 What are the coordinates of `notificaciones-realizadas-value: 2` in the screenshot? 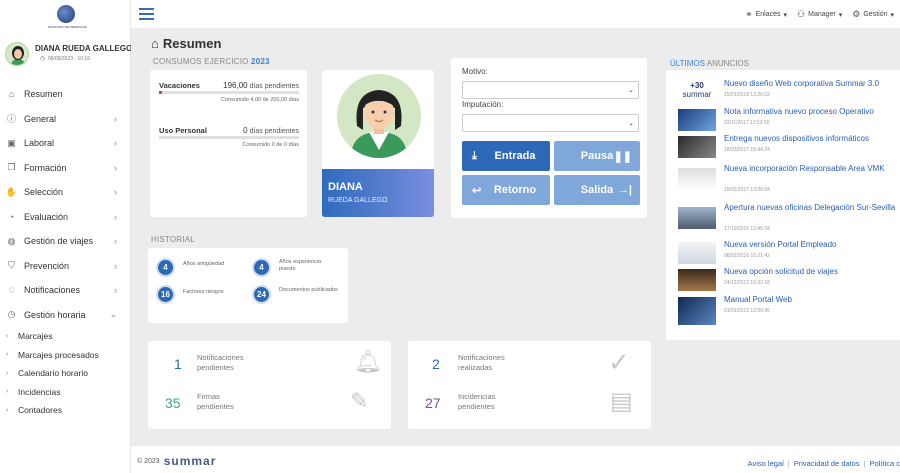 It's located at (436, 364).